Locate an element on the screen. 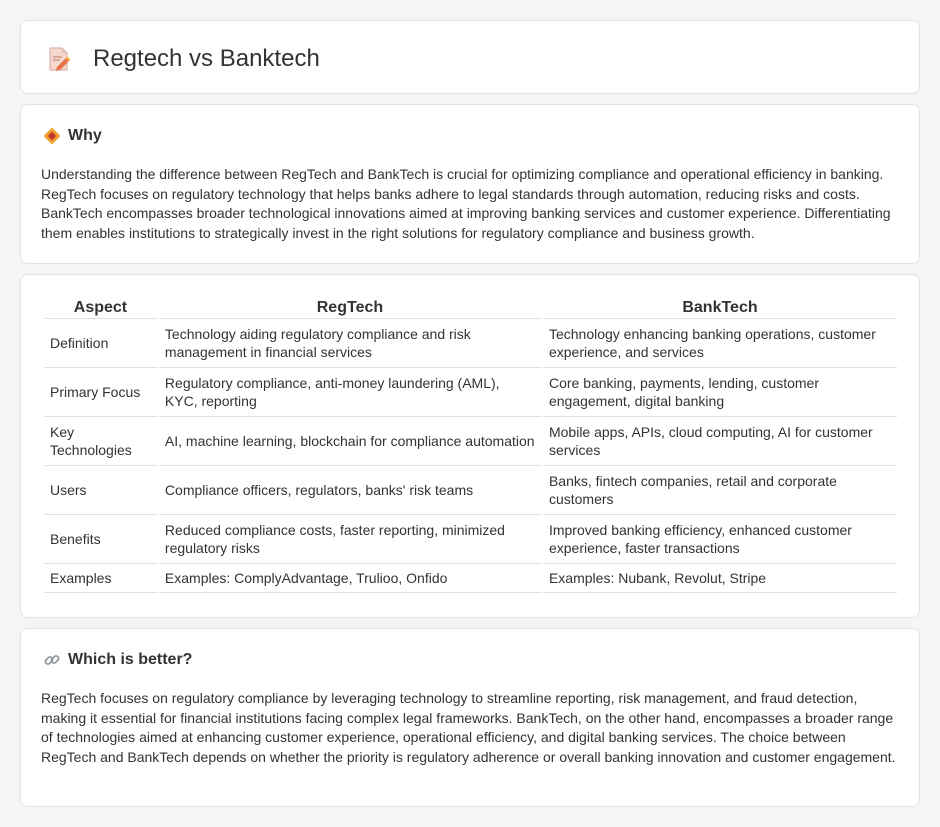 This screenshot has width=940, height=827. header-banktech: BankTech is located at coordinates (719, 307).